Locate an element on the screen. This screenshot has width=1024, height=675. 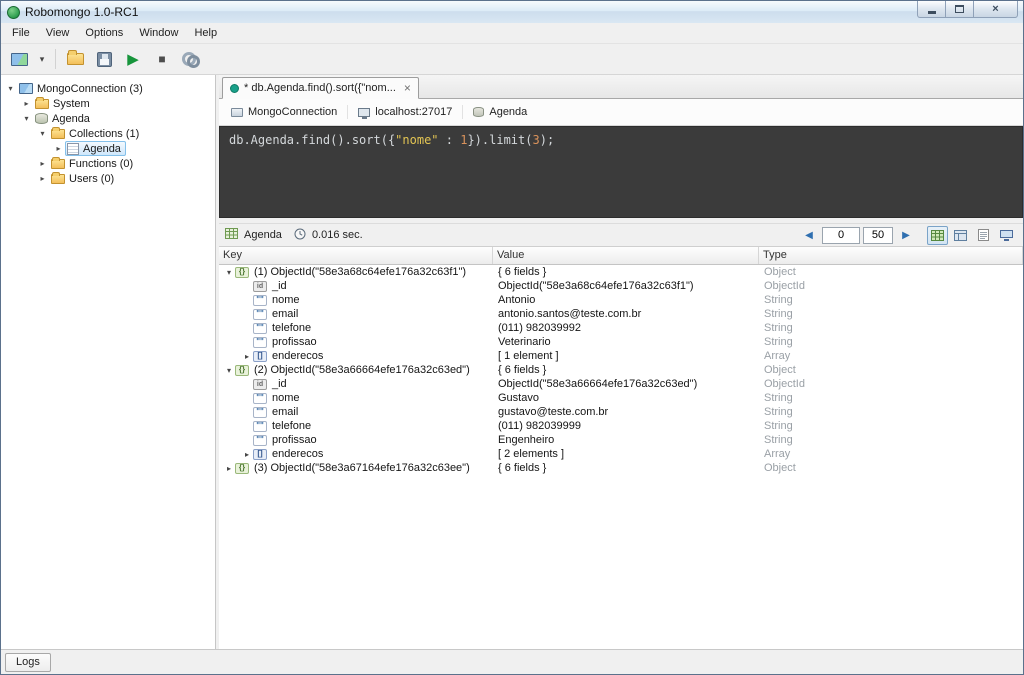
table-row: telefone (011) 982039999 String is located at coordinates (621, 426).